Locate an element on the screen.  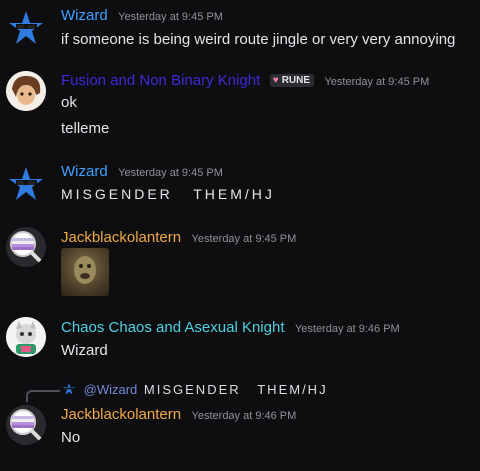
reply-text: MISGENDER THEM/HJ is located at coordinates (235, 389).